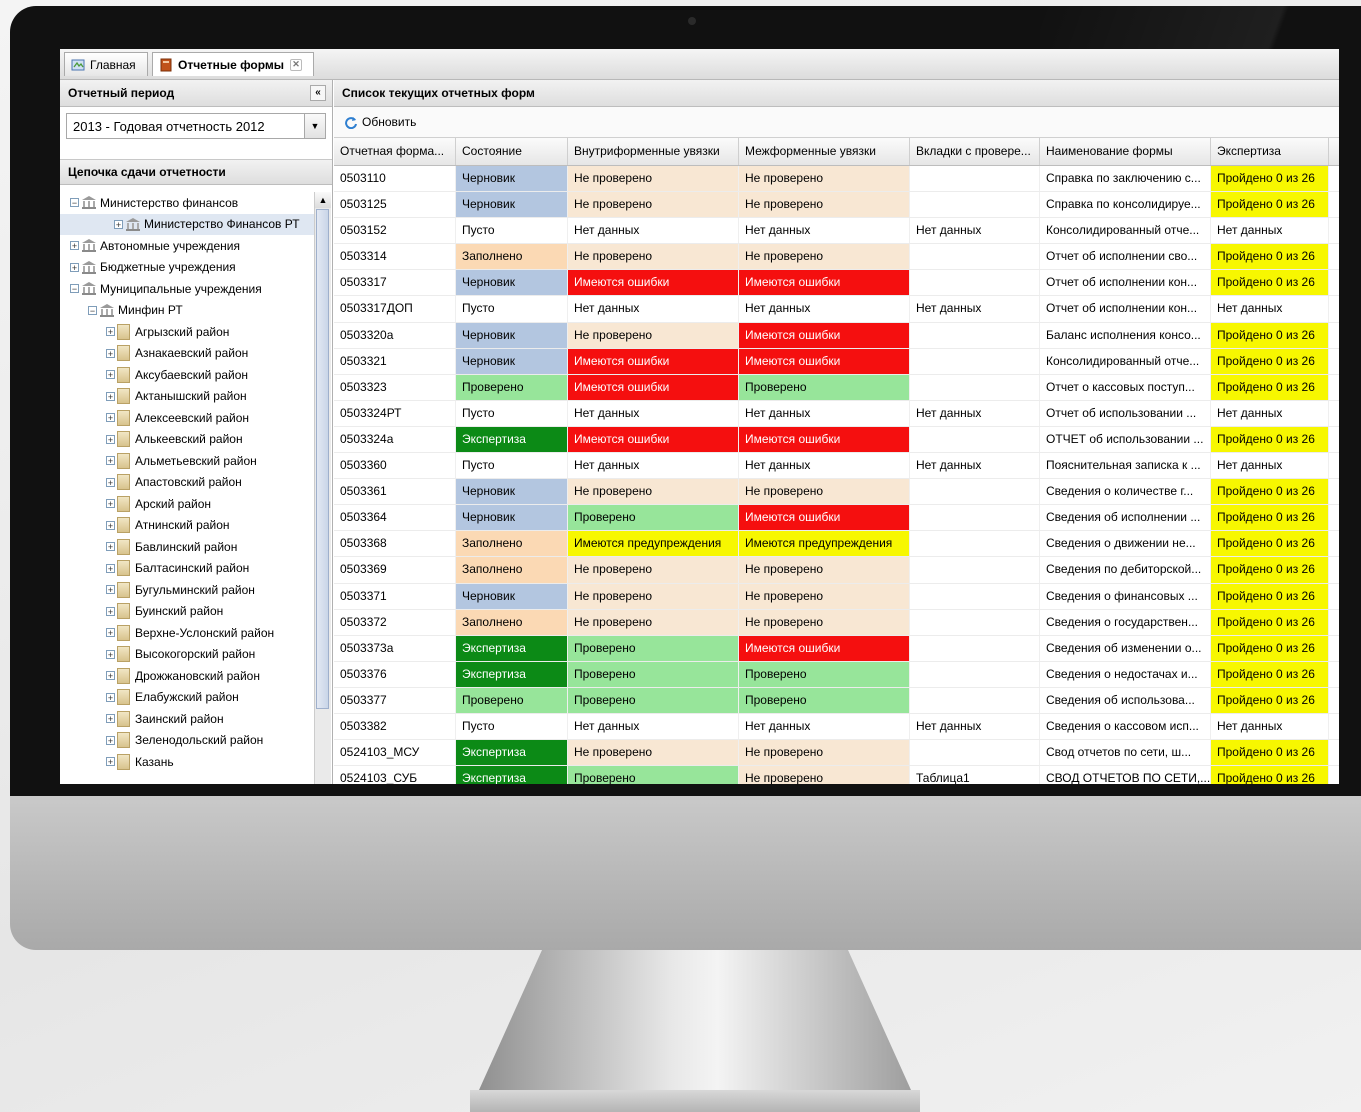 This screenshot has height=1112, width=1361. What do you see at coordinates (187, 268) in the screenshot?
I see `tree-item: + Бюджетные учреждения` at bounding box center [187, 268].